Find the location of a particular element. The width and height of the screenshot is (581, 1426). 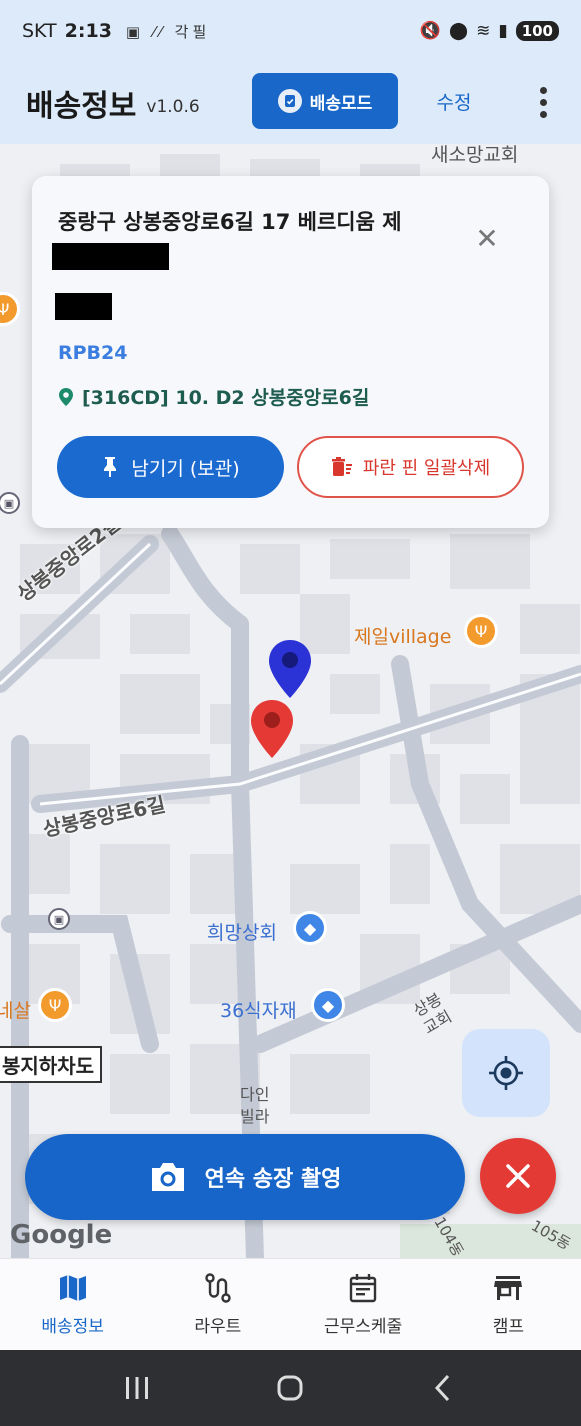

app-bar: 배송정보 v1.0.6 배송모드 수정 is located at coordinates (290, 103).